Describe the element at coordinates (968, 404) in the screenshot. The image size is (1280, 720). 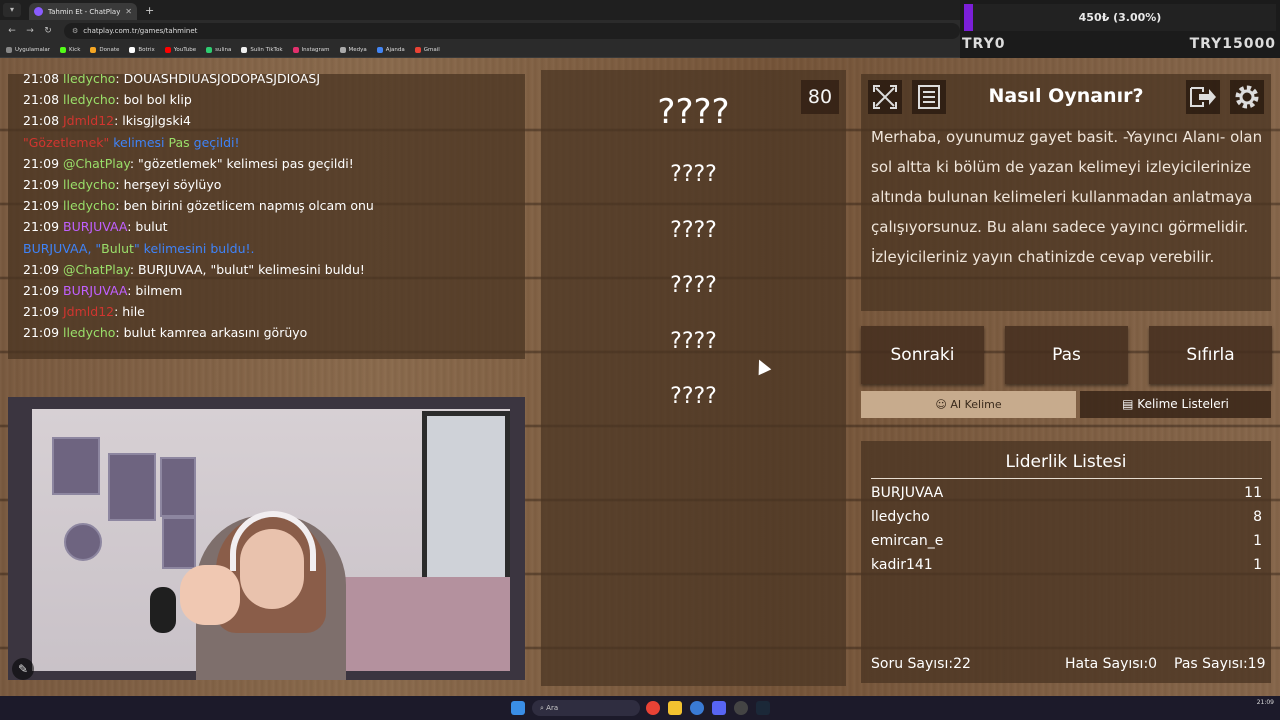
I see `ai-word-button: ☺ AI Kelime` at that location.